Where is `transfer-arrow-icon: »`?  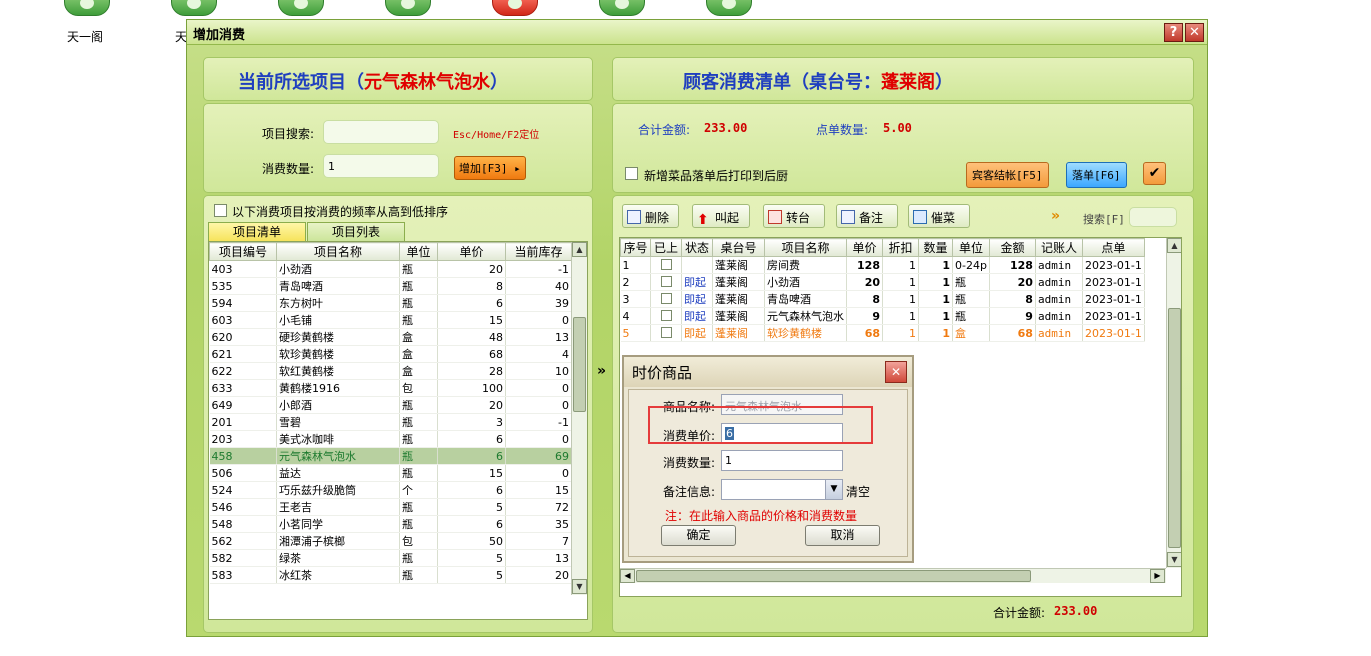 transfer-arrow-icon: » is located at coordinates (601, 371).